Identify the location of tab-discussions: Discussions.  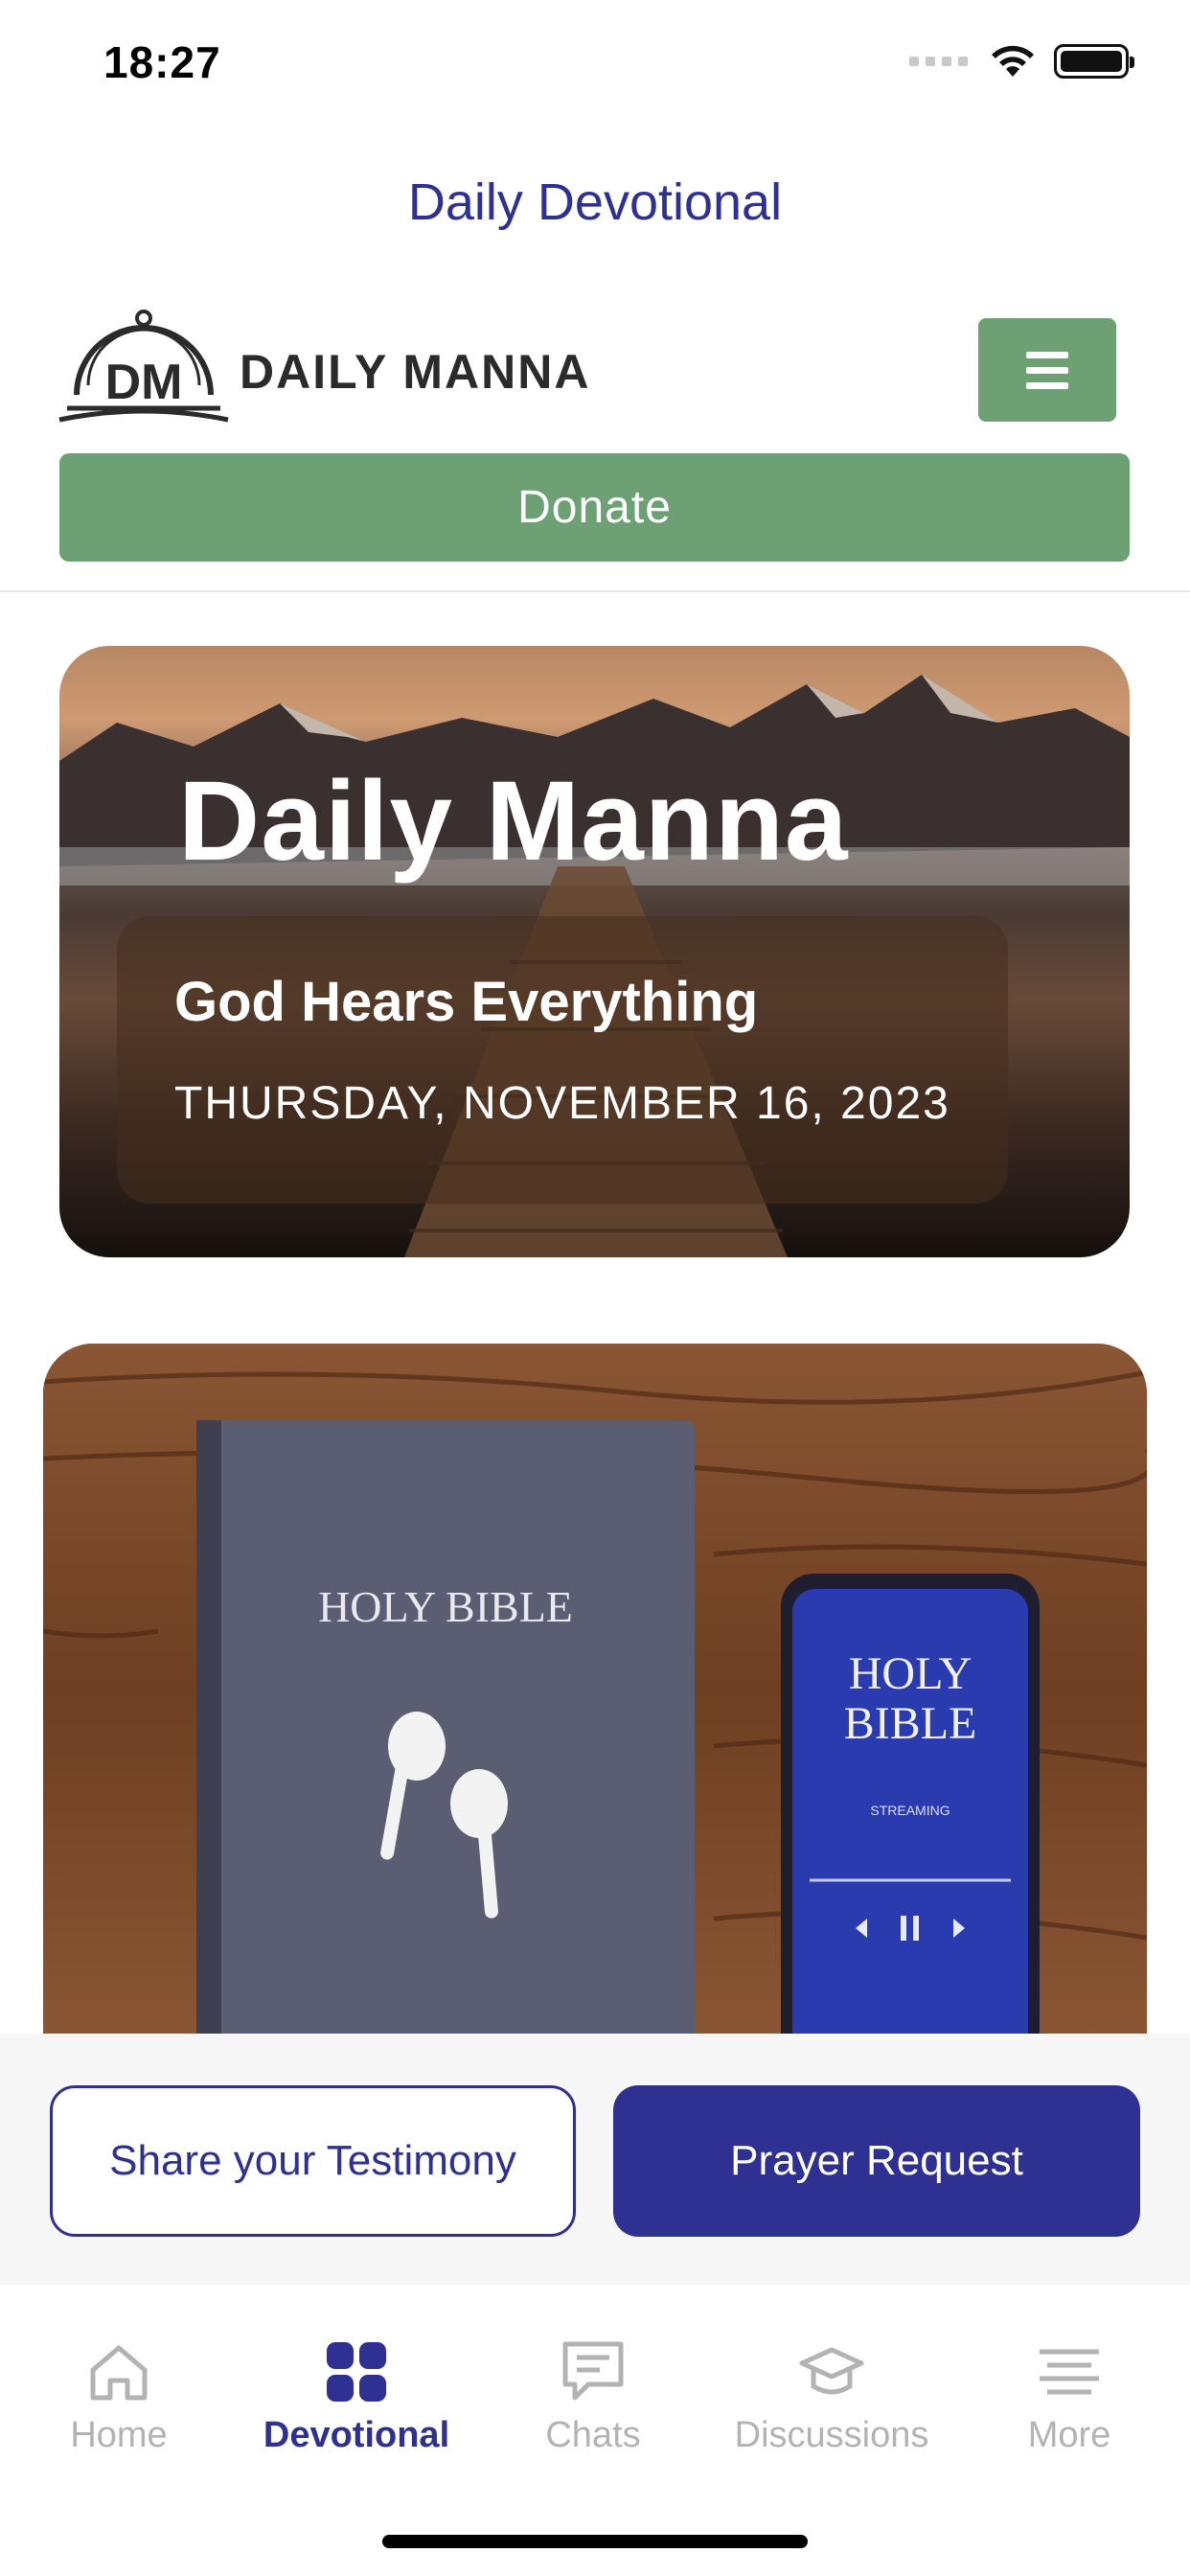
(832, 2397).